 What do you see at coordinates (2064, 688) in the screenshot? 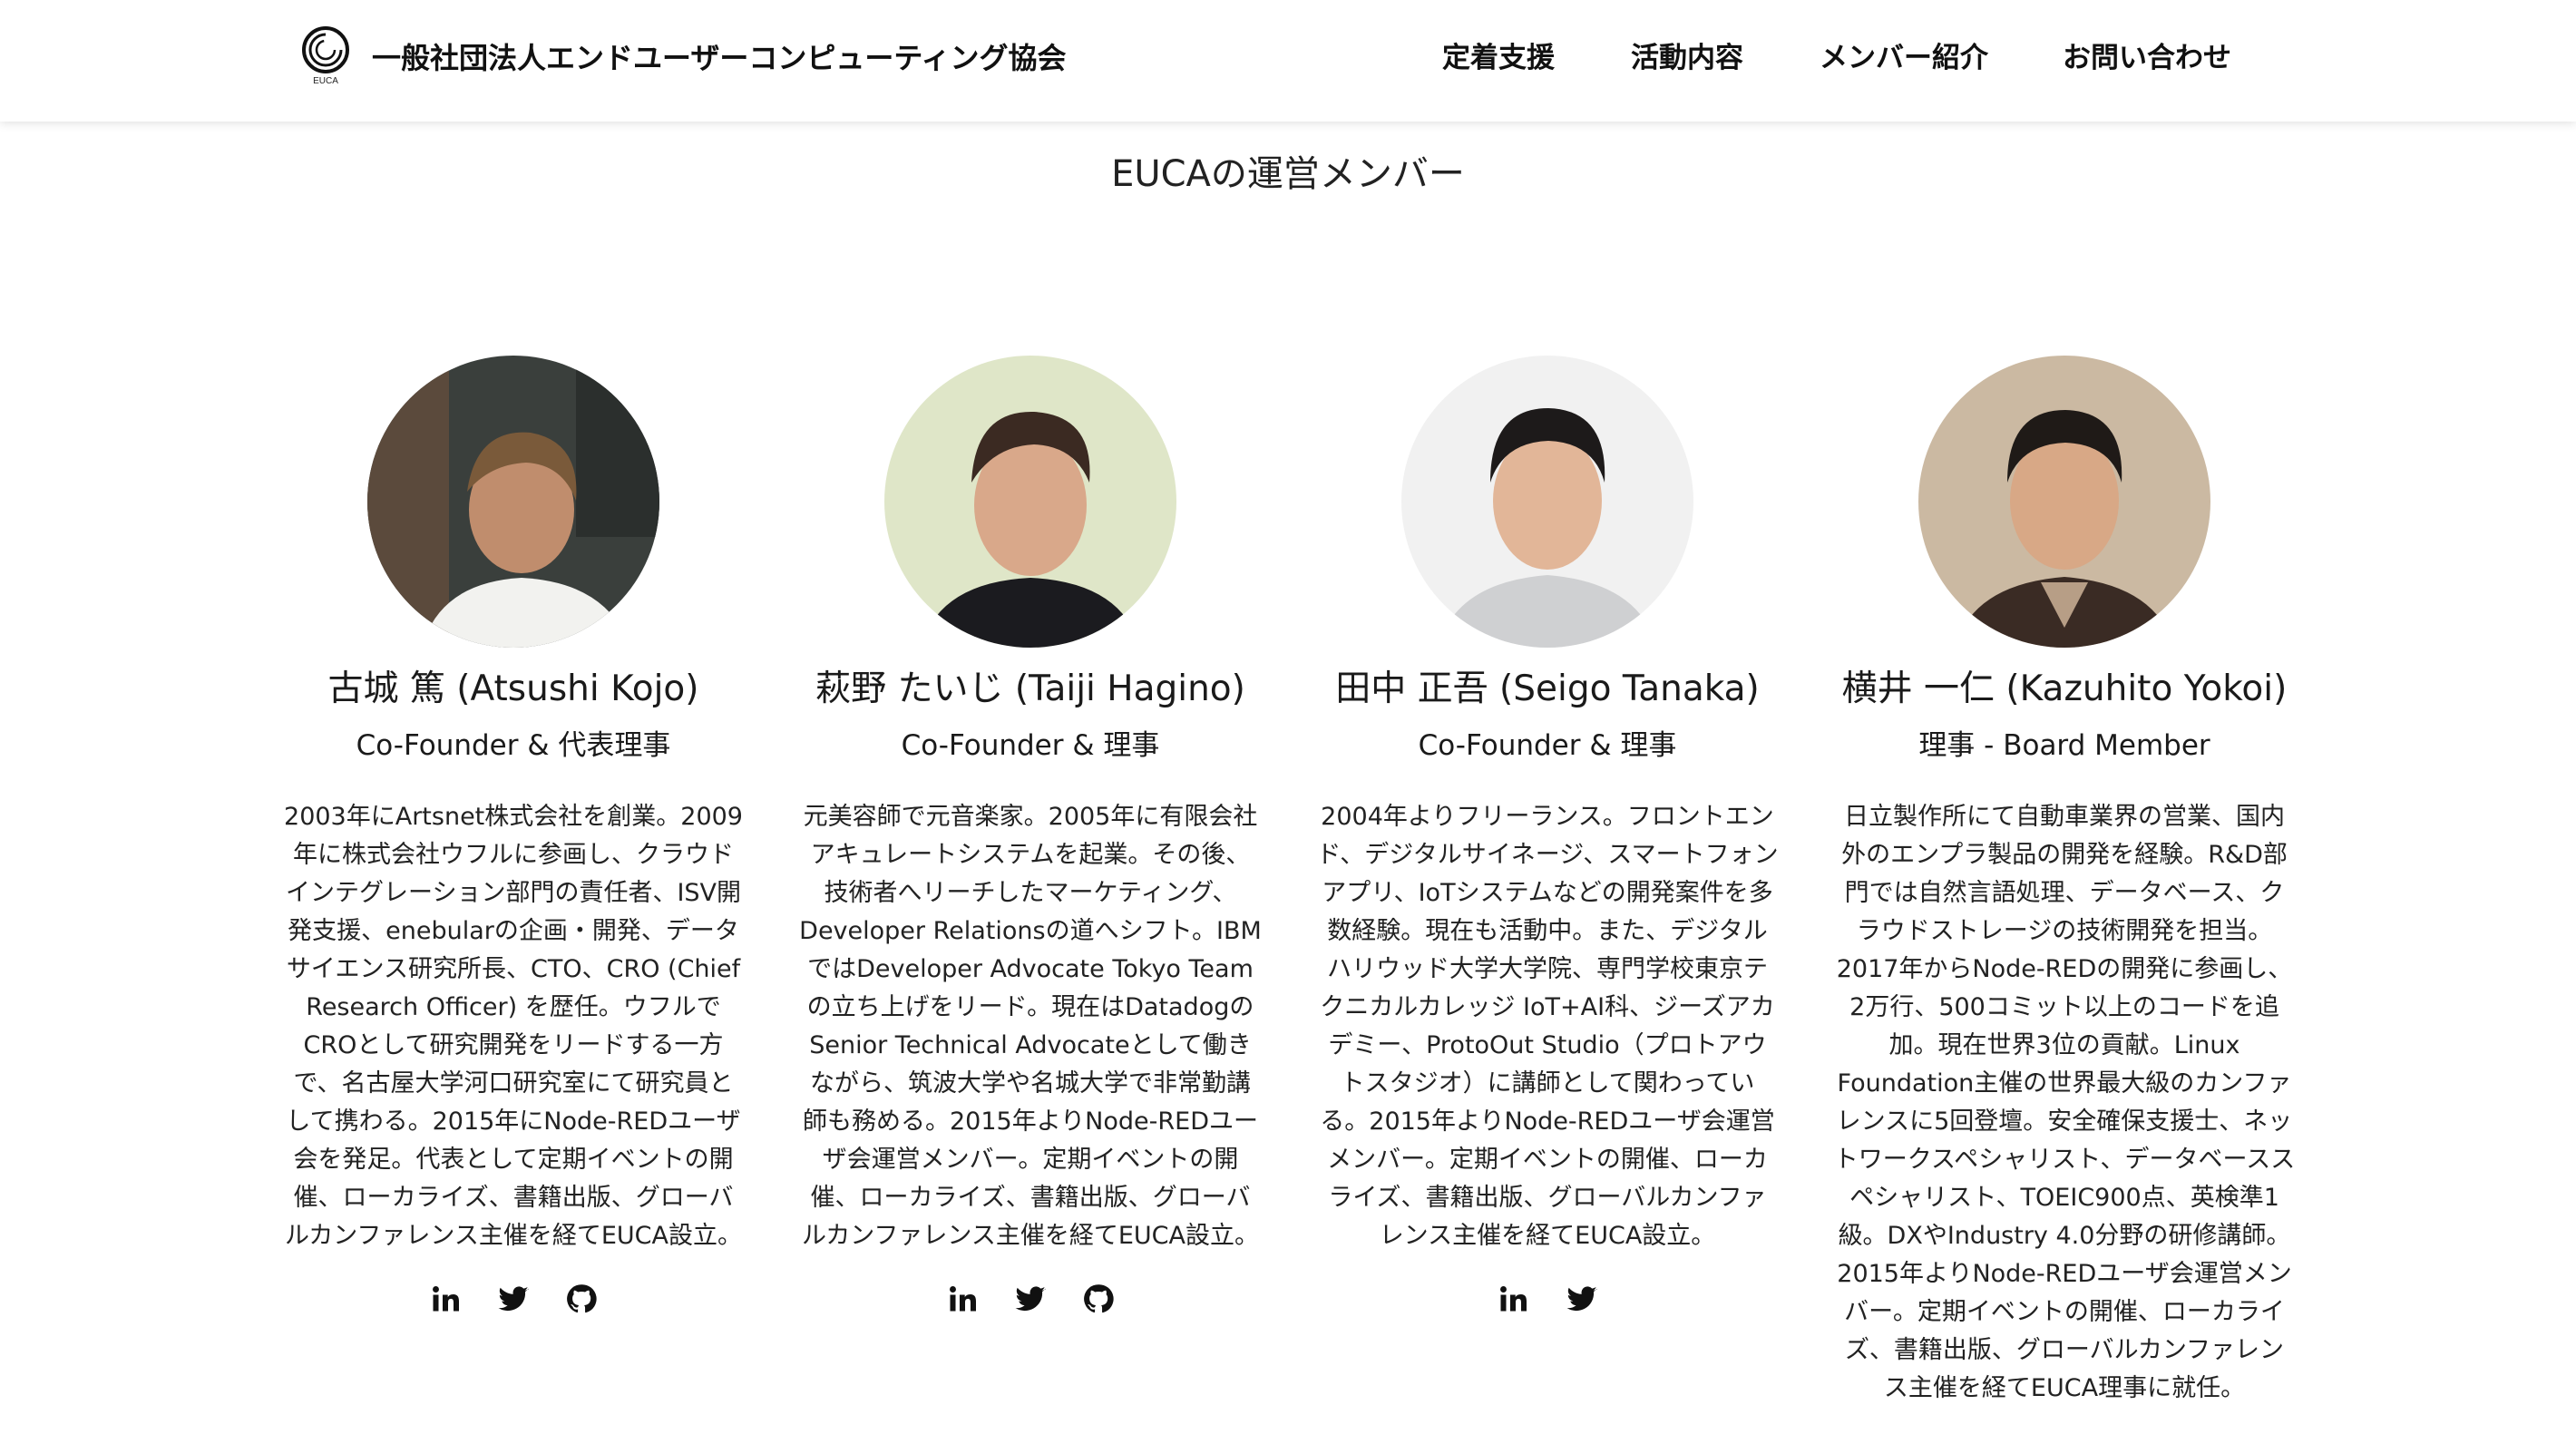
I see `member-name: 横井 一仁 (Kazuhito Yokoi)` at bounding box center [2064, 688].